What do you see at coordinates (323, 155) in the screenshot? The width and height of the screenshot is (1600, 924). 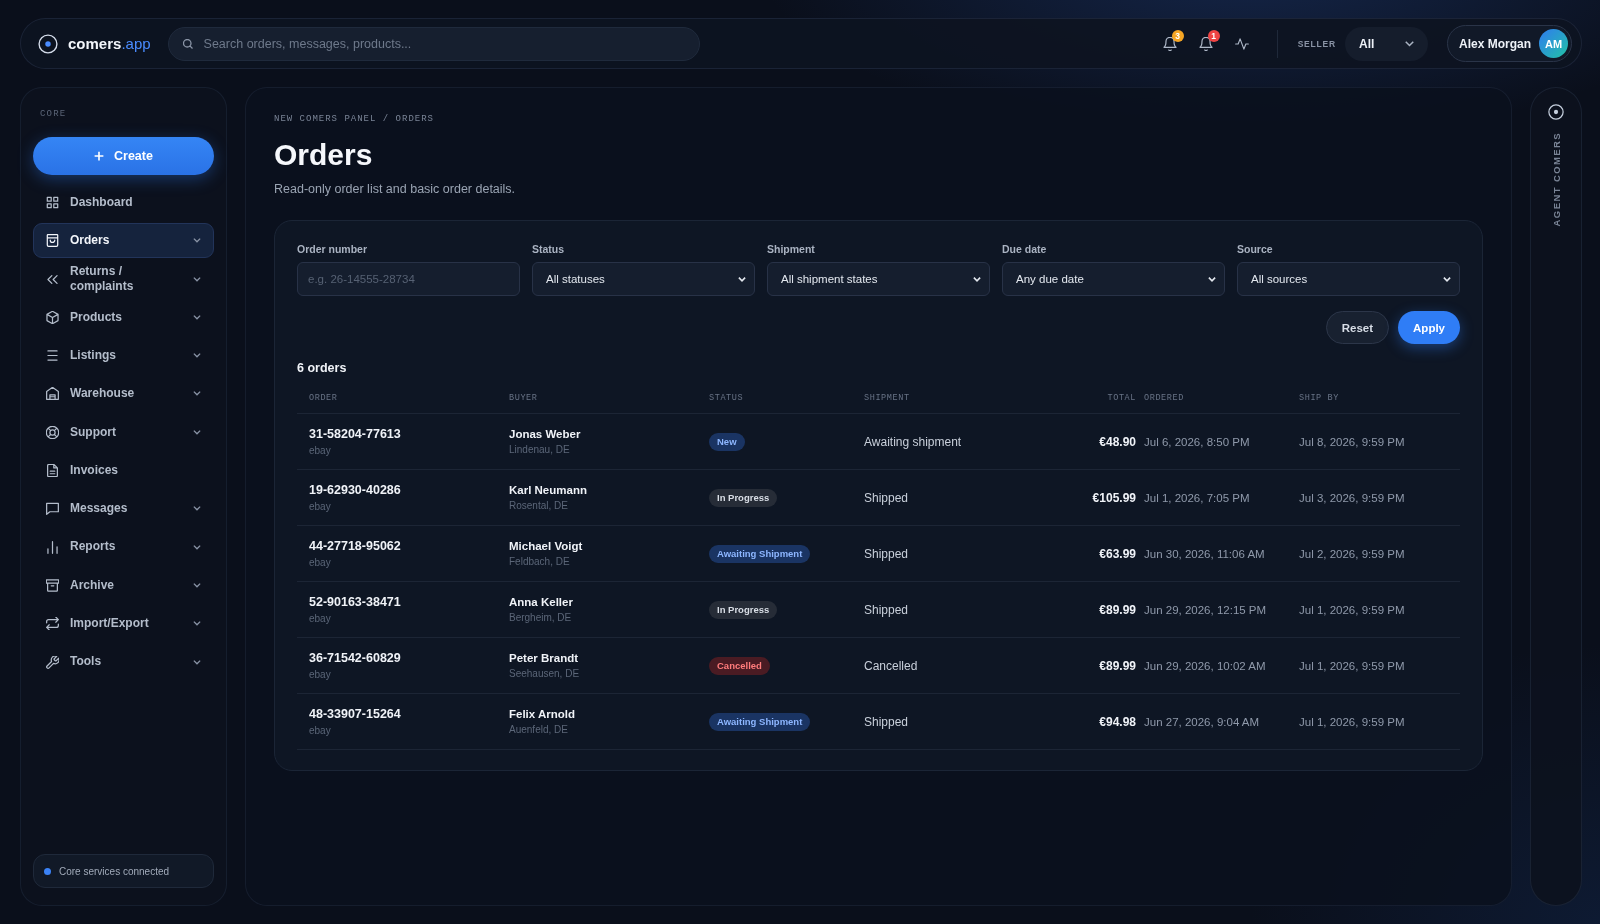 I see `page-title: Orders` at bounding box center [323, 155].